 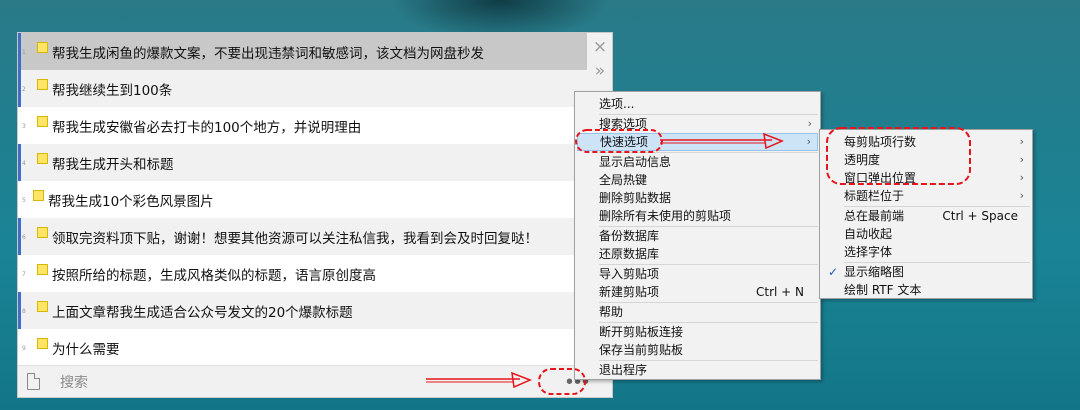 I want to click on annotation-circle-quick-options, so click(x=619, y=141).